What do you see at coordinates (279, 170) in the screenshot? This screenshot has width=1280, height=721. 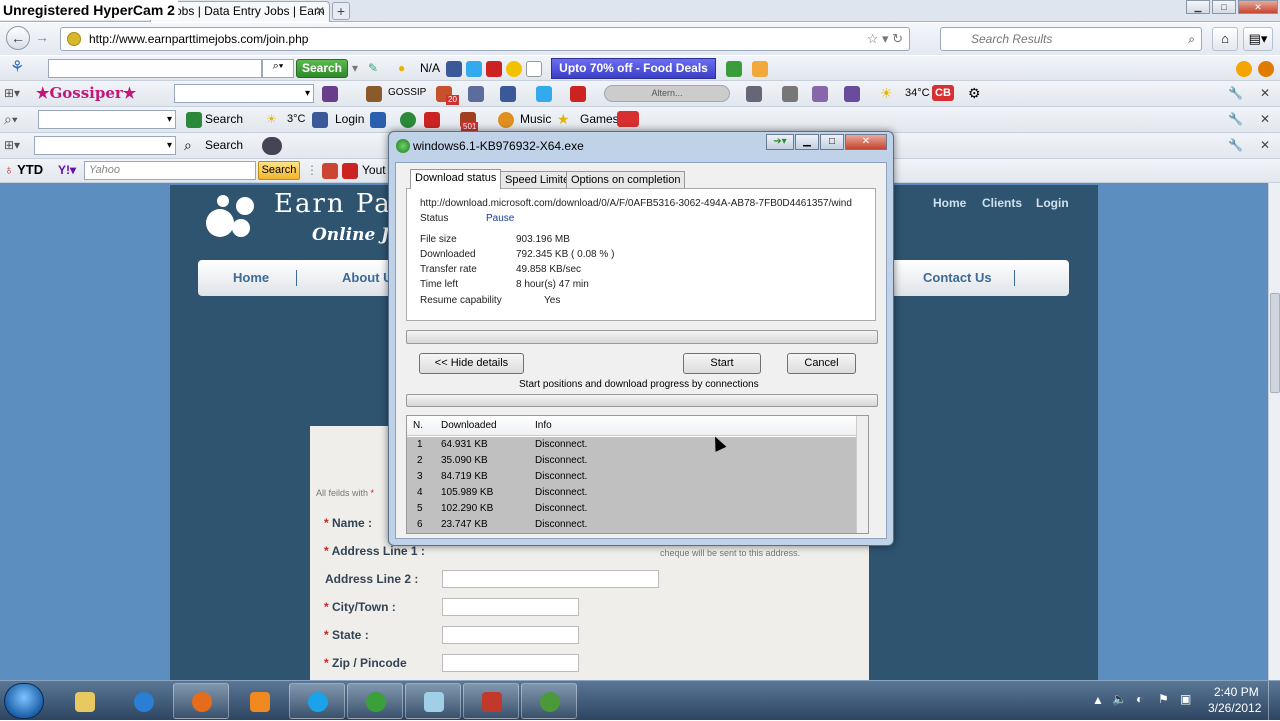 I see `yahoo-search-button: Search` at bounding box center [279, 170].